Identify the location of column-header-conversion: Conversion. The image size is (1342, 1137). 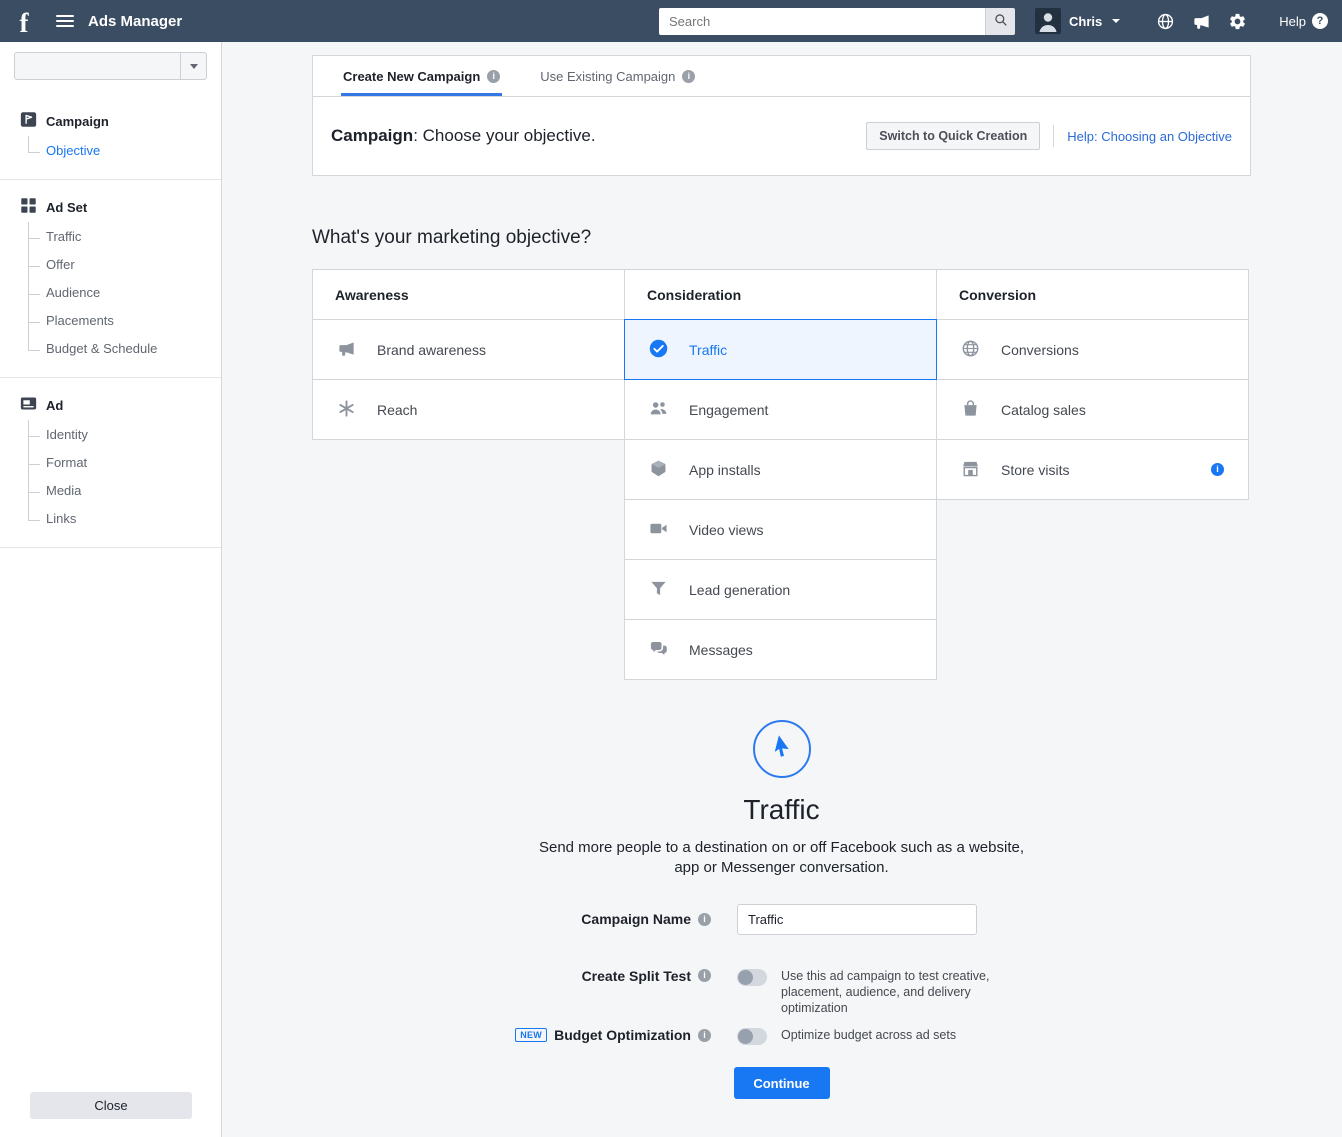
(1092, 294).